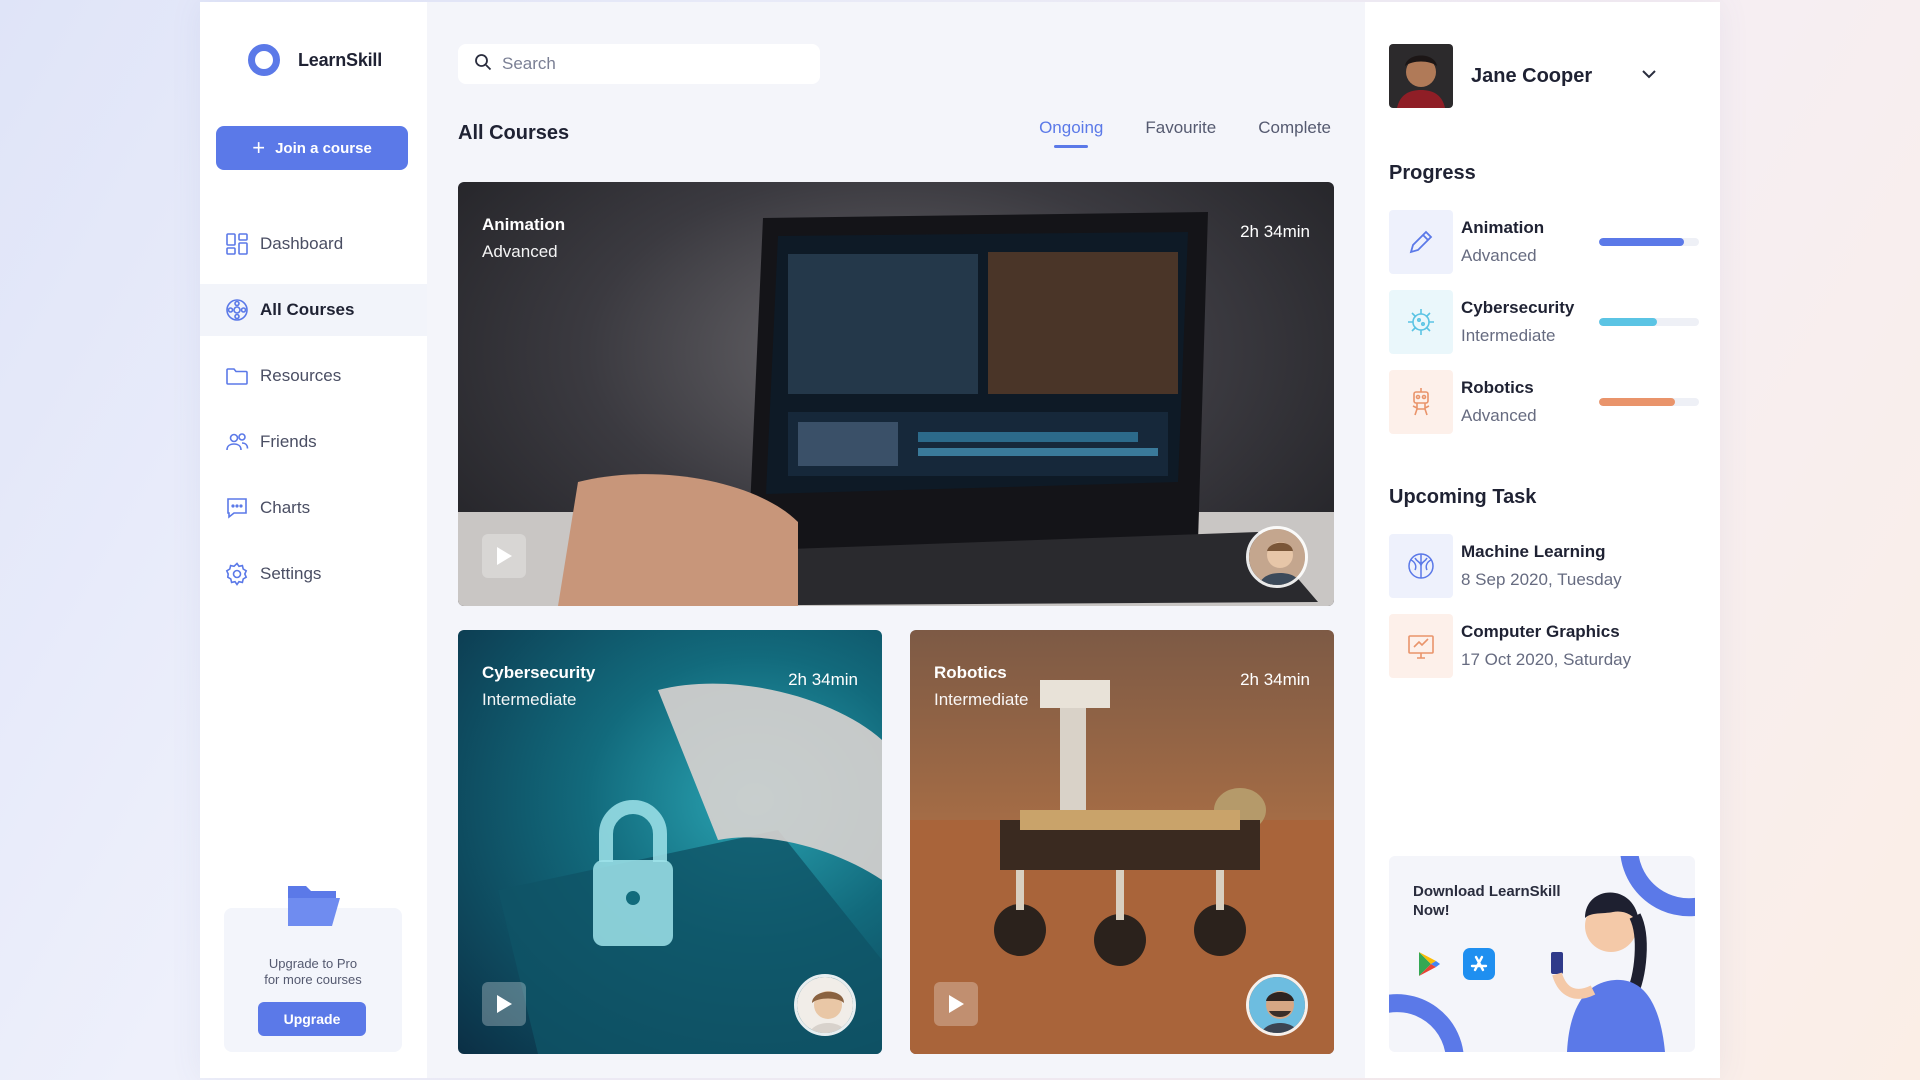 The image size is (1920, 1080). I want to click on store-icons, so click(1456, 966).